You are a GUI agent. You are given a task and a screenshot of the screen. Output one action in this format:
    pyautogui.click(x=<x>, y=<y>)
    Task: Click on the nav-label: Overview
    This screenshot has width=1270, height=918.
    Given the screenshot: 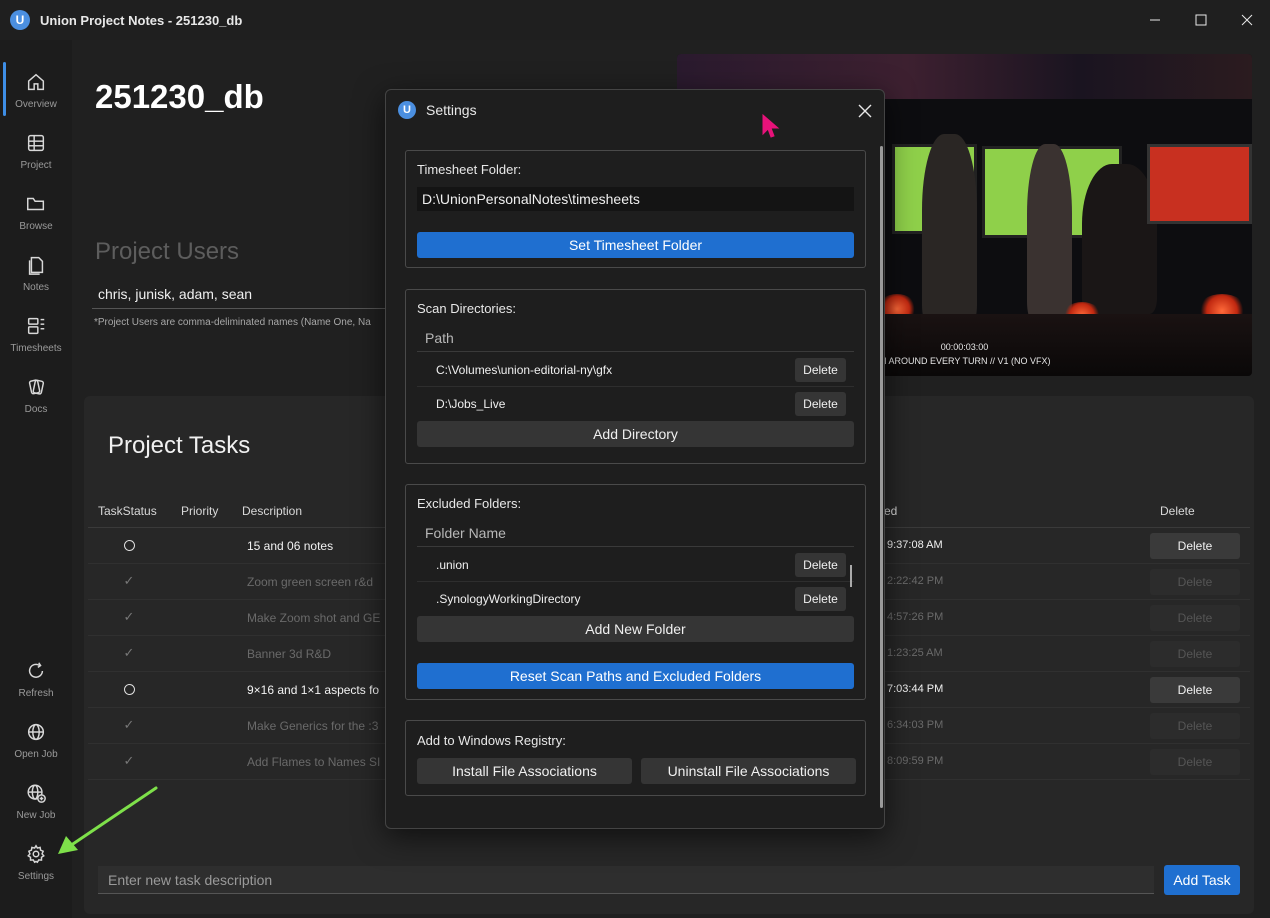 What is the action you would take?
    pyautogui.click(x=36, y=104)
    